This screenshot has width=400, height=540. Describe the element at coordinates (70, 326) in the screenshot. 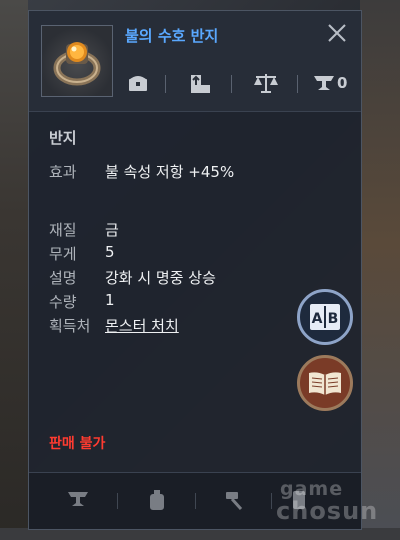

I see `source-label: 획득처` at that location.